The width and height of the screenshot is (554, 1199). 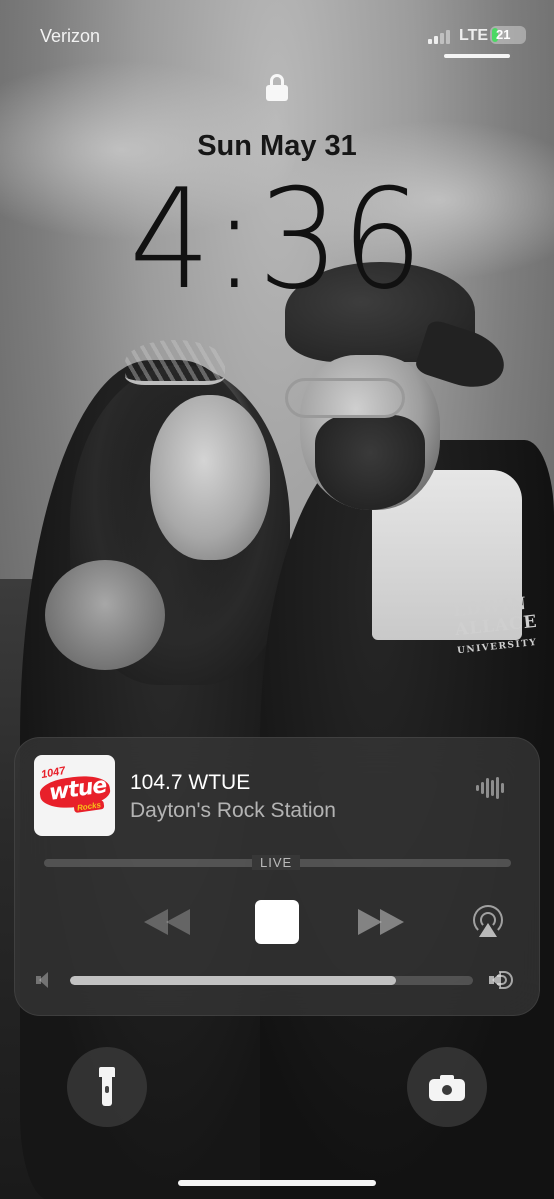 What do you see at coordinates (277, 35) in the screenshot?
I see `status-bar: Verizon LTE 21` at bounding box center [277, 35].